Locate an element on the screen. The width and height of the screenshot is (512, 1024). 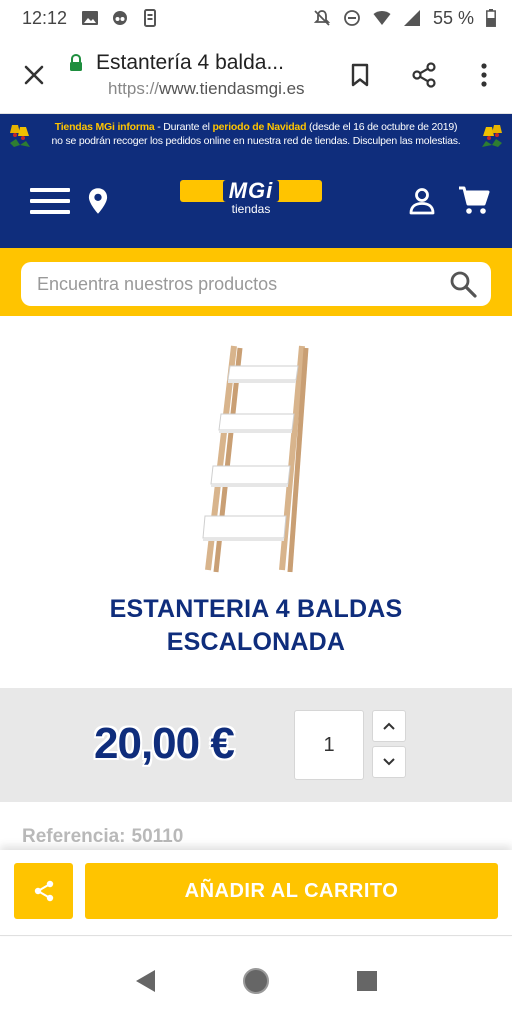
browser-menu-button is located at coordinates (484, 75).